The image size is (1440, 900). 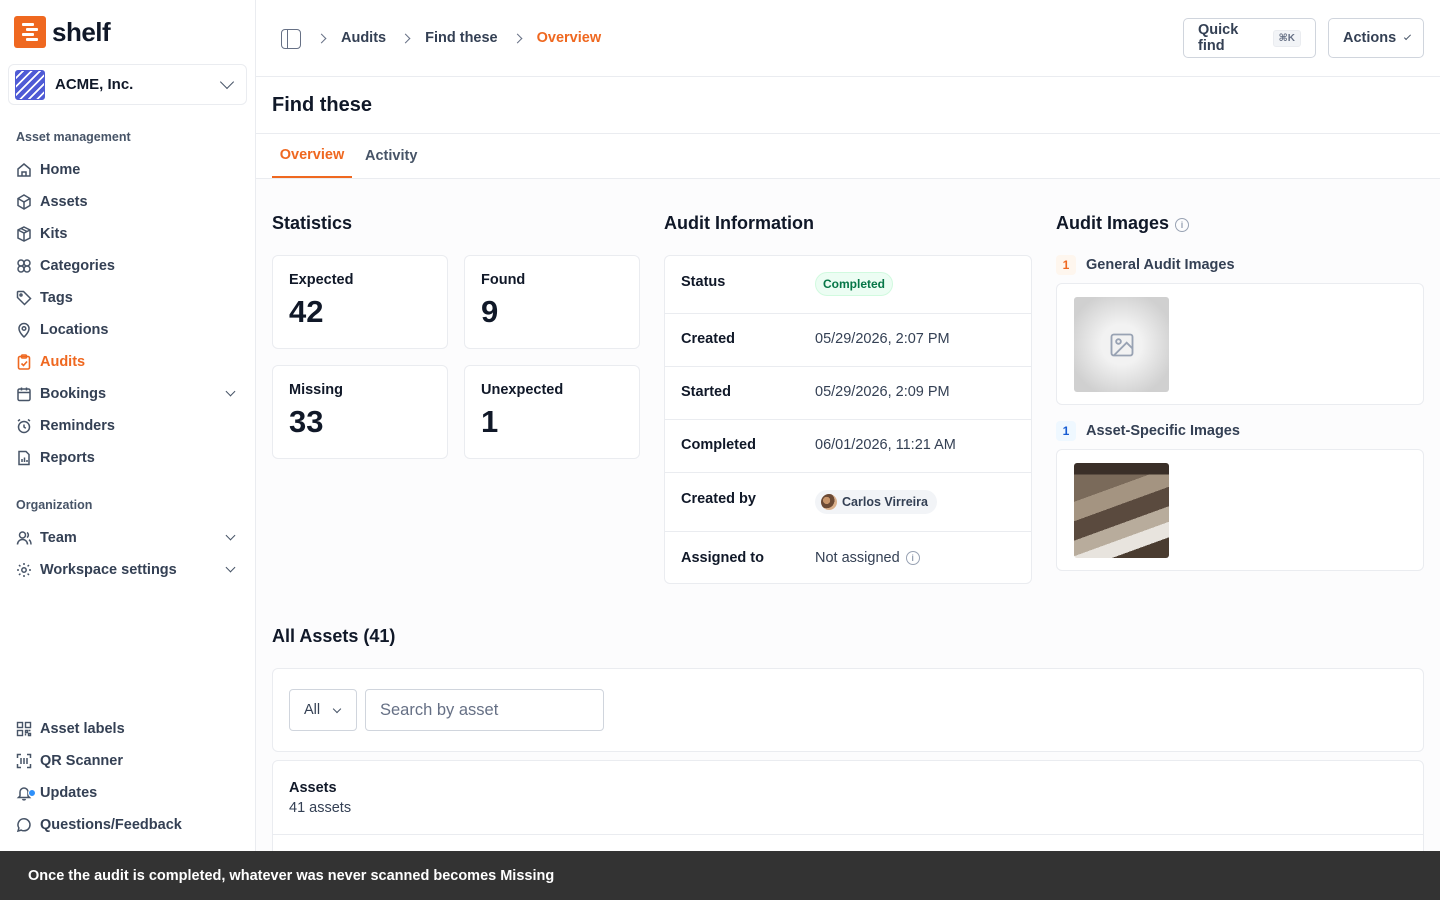 I want to click on stat-card-found: Found 9, so click(x=552, y=302).